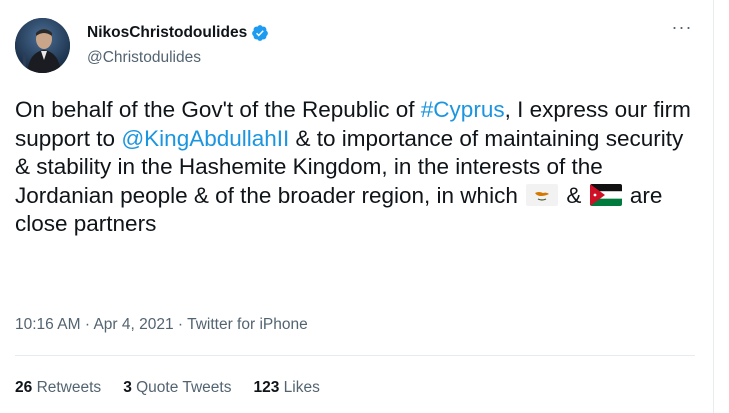 Image resolution: width=729 pixels, height=413 pixels. I want to click on tweet-source: Twitter for iPhone, so click(247, 324).